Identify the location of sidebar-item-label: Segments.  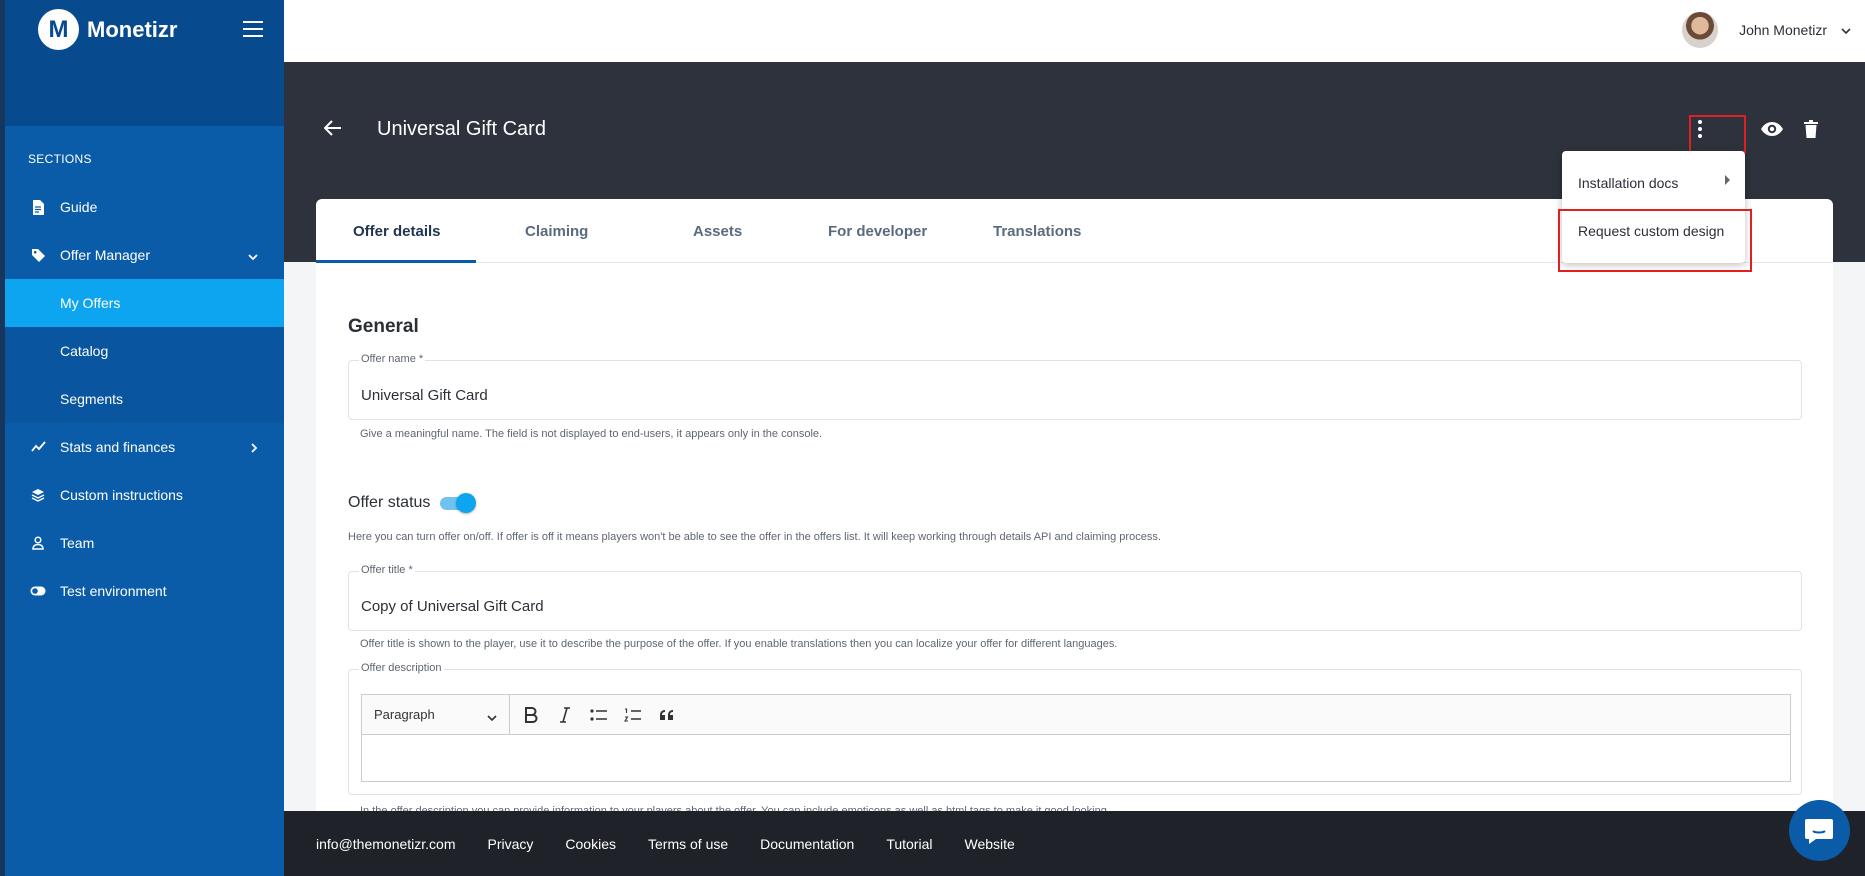
(92, 399).